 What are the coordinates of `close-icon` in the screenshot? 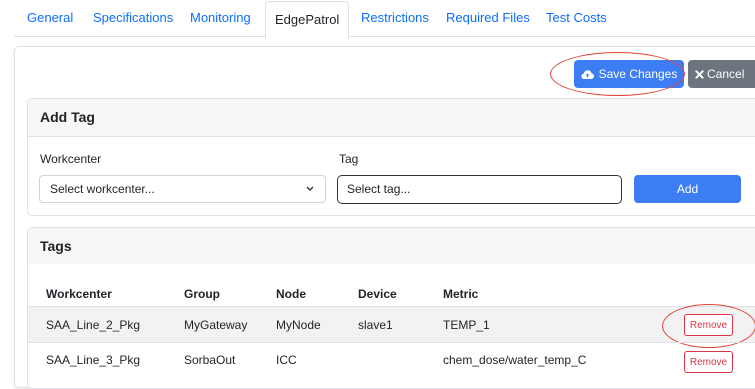 It's located at (699, 74).